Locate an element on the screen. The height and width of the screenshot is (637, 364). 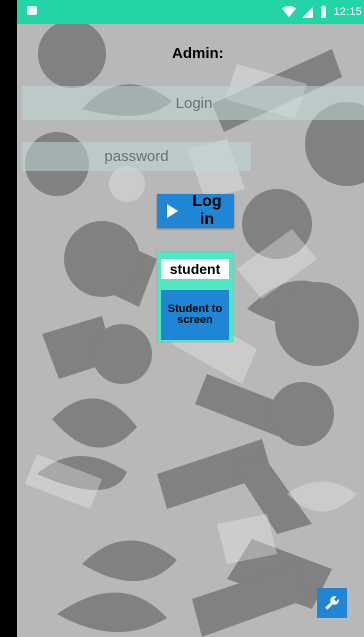
login-button-label: Log in is located at coordinates (207, 210).